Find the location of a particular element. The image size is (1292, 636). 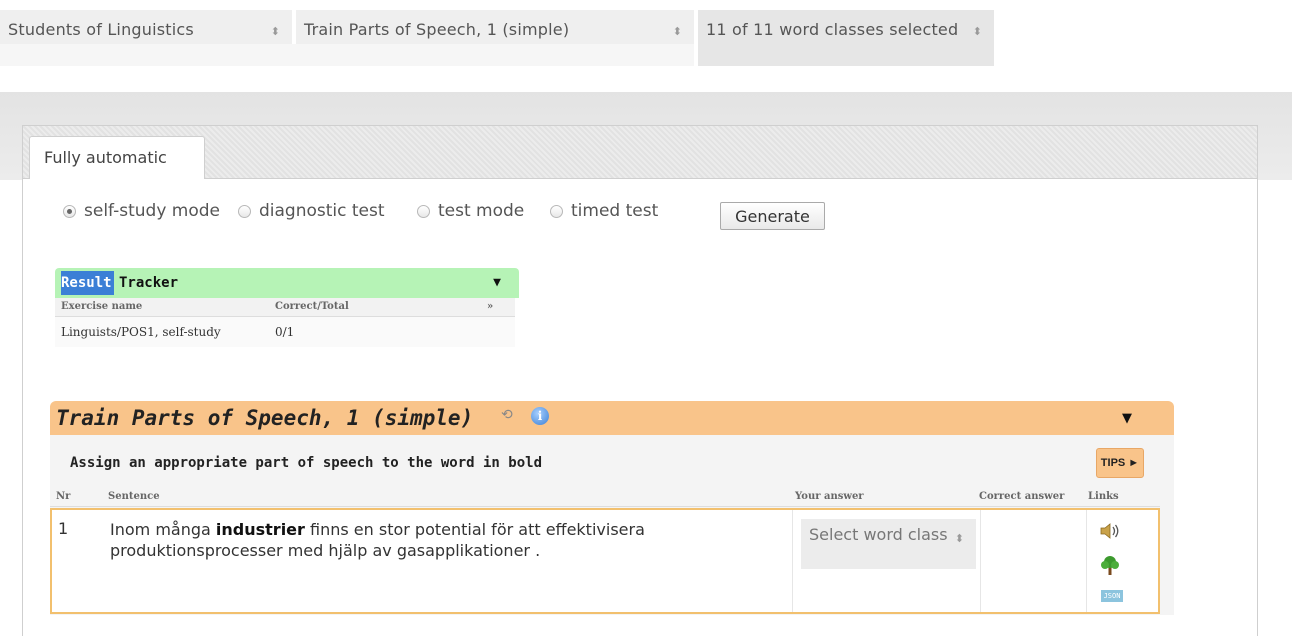

tracker-exercise-name: Linguists/POS1, self-study is located at coordinates (141, 332).